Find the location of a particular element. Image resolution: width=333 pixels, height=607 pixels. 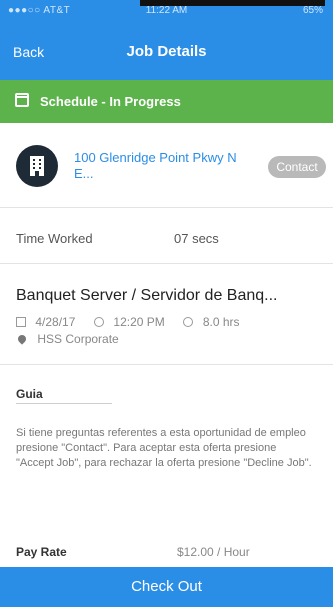

schedule-status-bar: Schedule - In Progress is located at coordinates (166, 101).